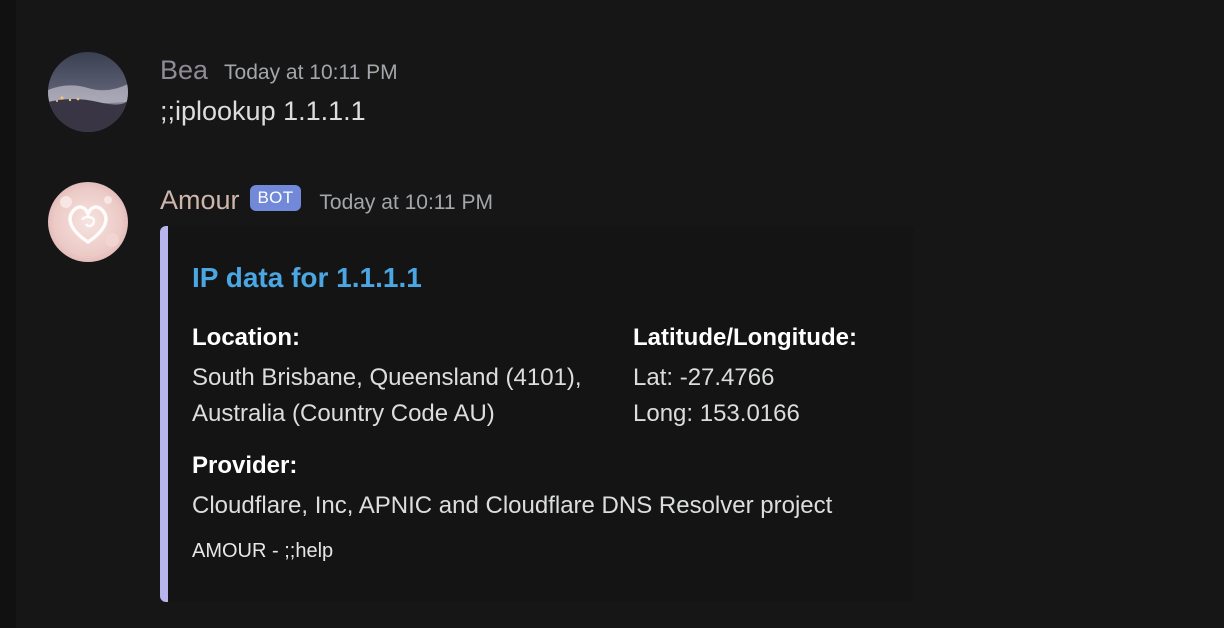  Describe the element at coordinates (745, 337) in the screenshot. I see `field-latlong-name: Latitude/Longitude:` at that location.